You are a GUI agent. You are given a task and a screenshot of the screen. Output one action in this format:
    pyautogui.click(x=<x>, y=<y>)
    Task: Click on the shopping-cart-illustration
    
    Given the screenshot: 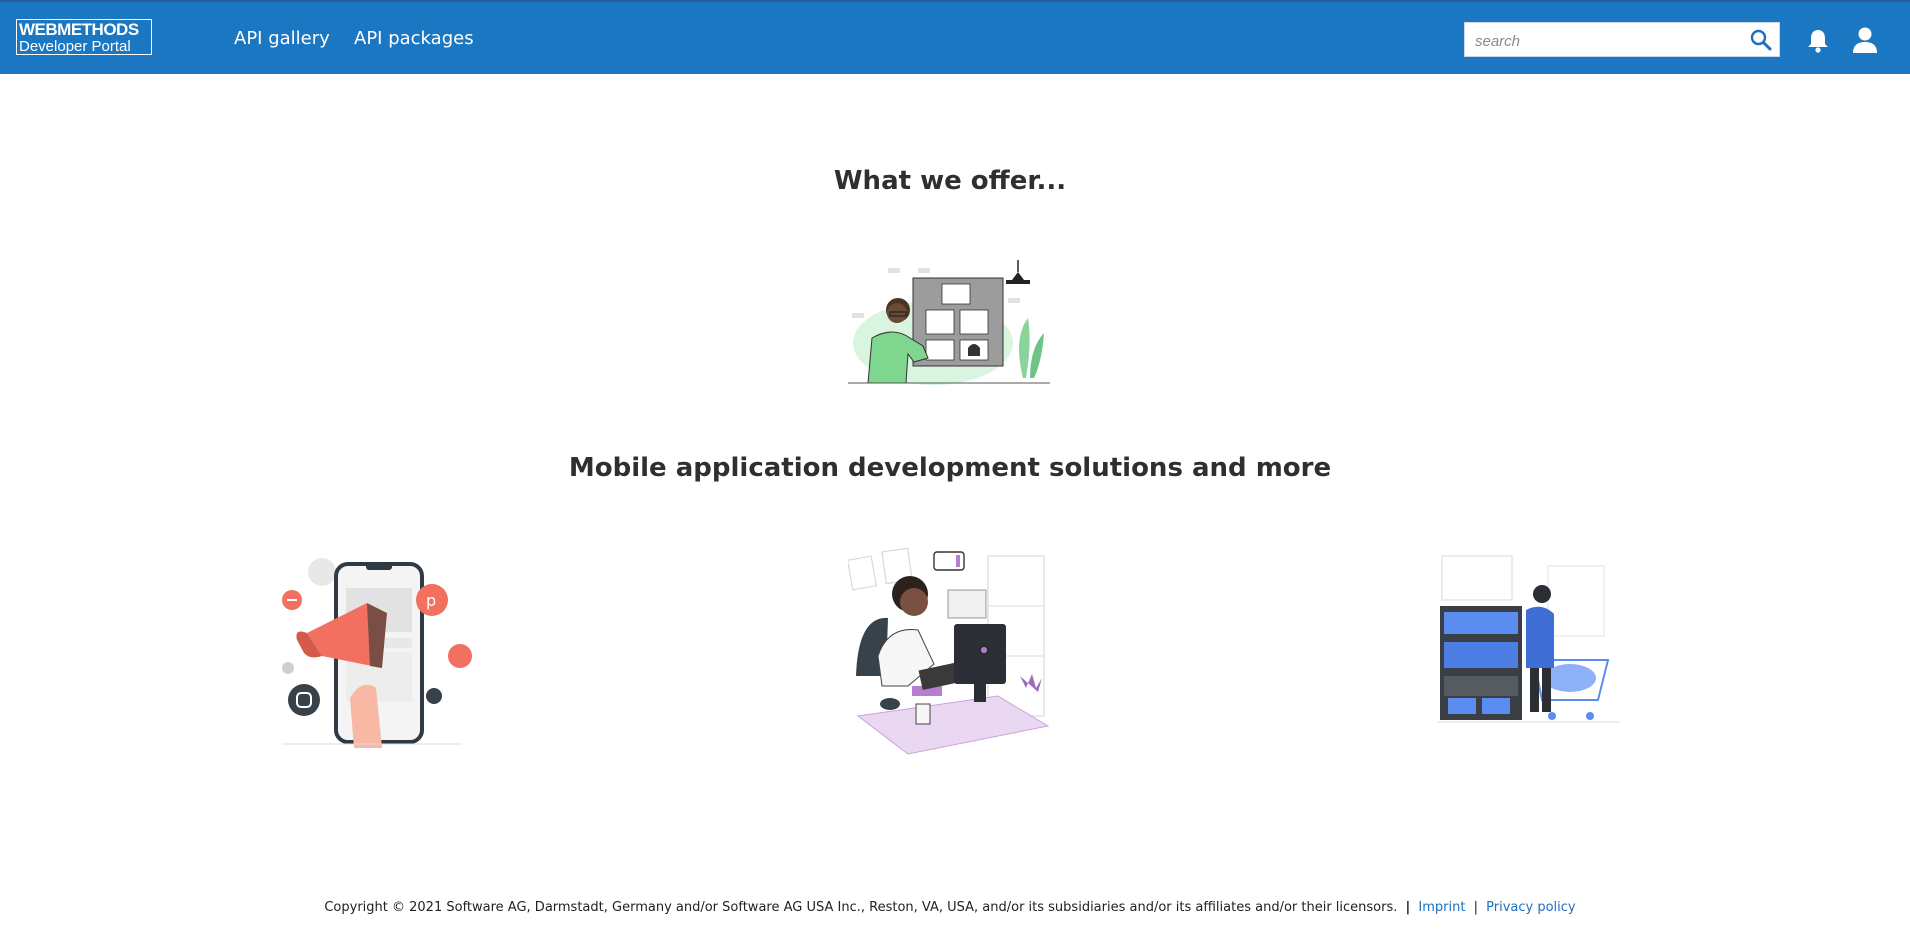 What is the action you would take?
    pyautogui.click(x=1529, y=639)
    